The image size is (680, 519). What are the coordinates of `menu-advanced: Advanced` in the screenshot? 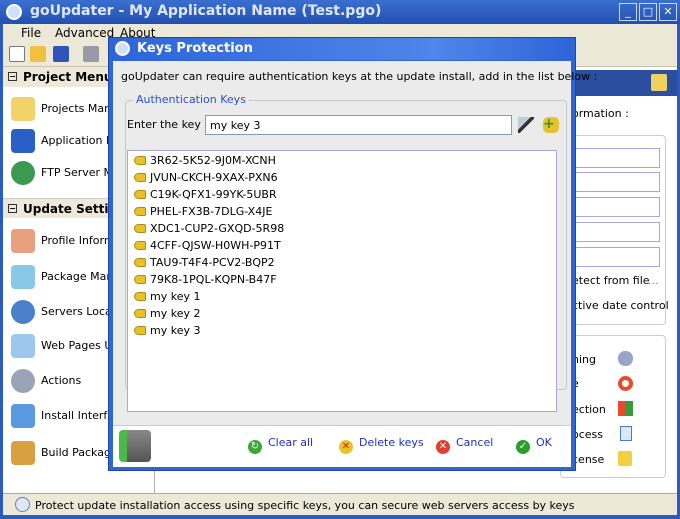 It's located at (84, 33).